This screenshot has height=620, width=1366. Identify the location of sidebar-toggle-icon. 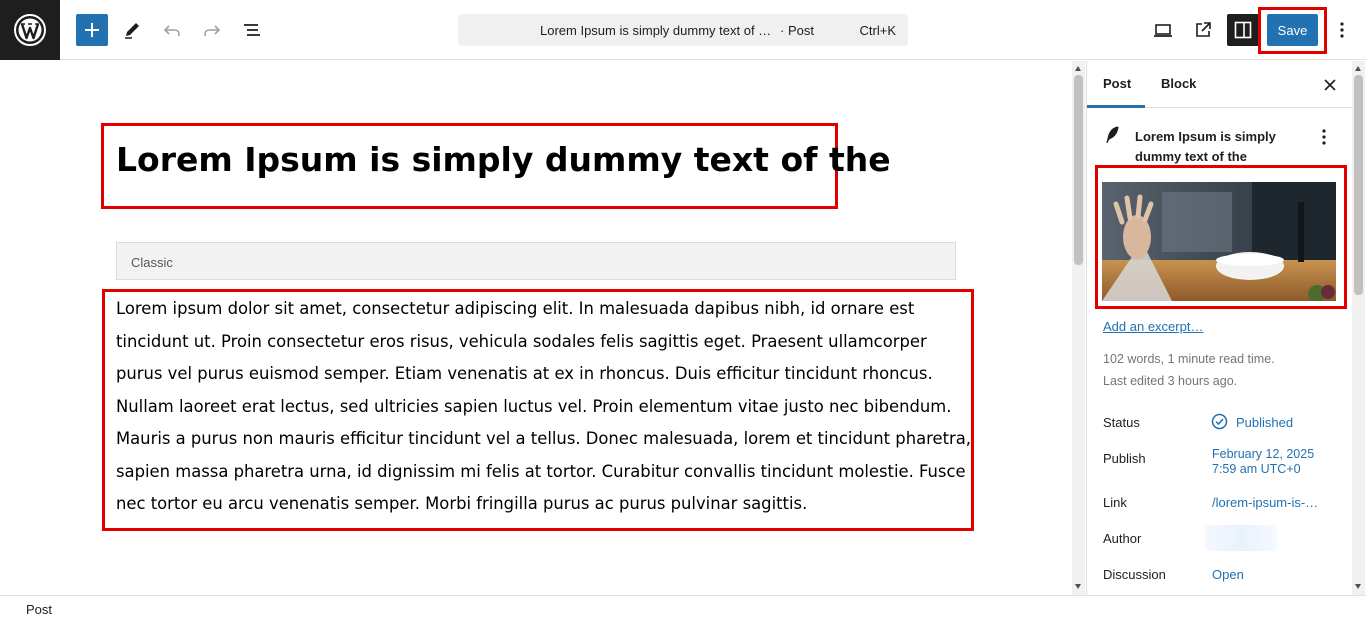
(1243, 30).